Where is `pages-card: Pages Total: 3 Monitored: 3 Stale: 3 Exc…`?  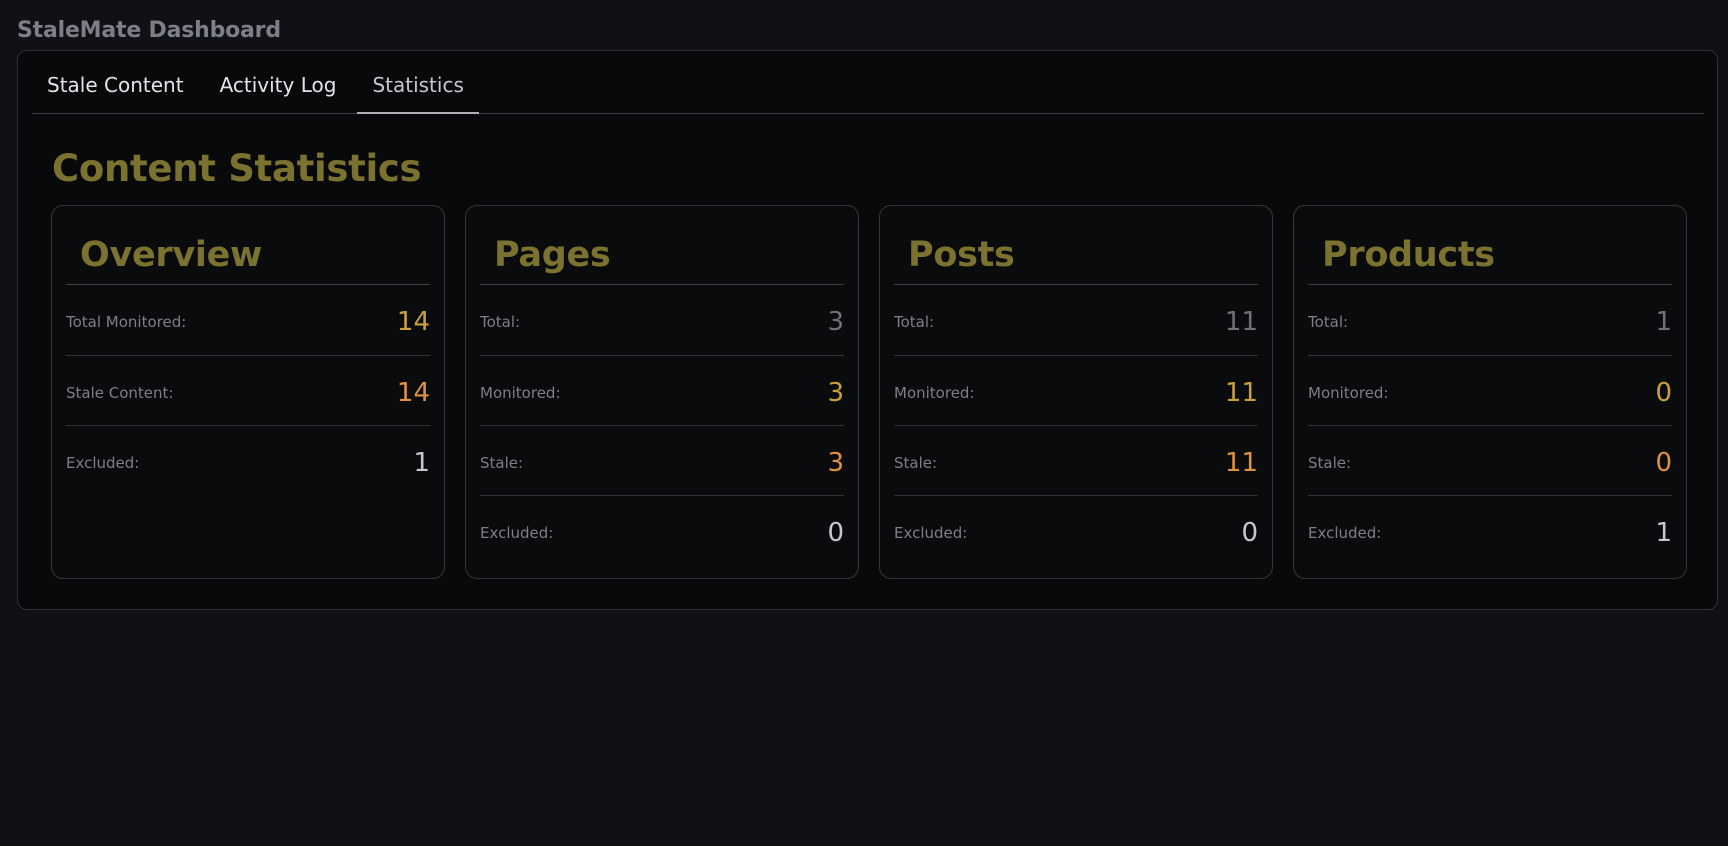 pages-card: Pages Total: 3 Monitored: 3 Stale: 3 Exc… is located at coordinates (662, 392).